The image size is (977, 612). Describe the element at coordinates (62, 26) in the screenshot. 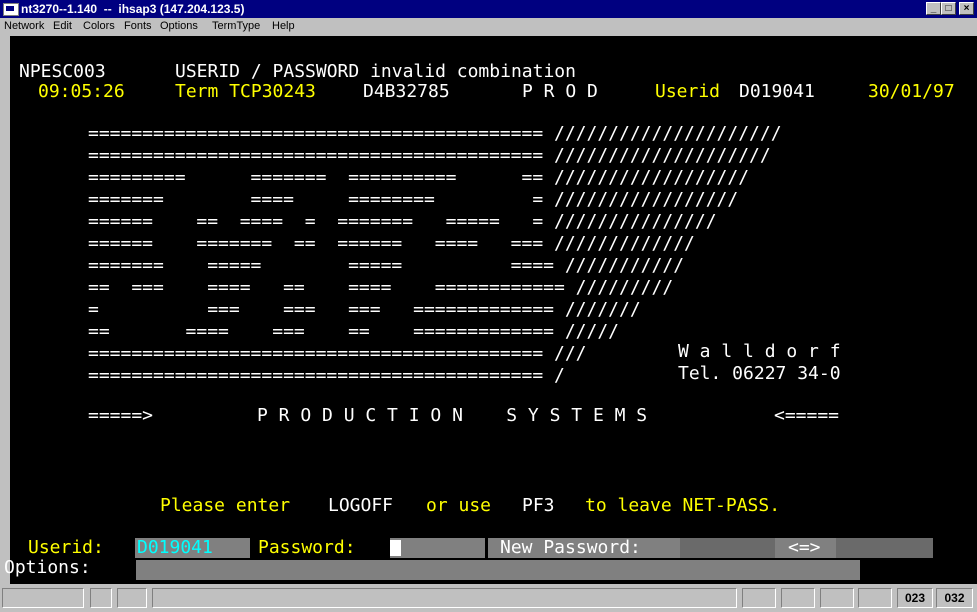

I see `menu-edit: Edit` at that location.